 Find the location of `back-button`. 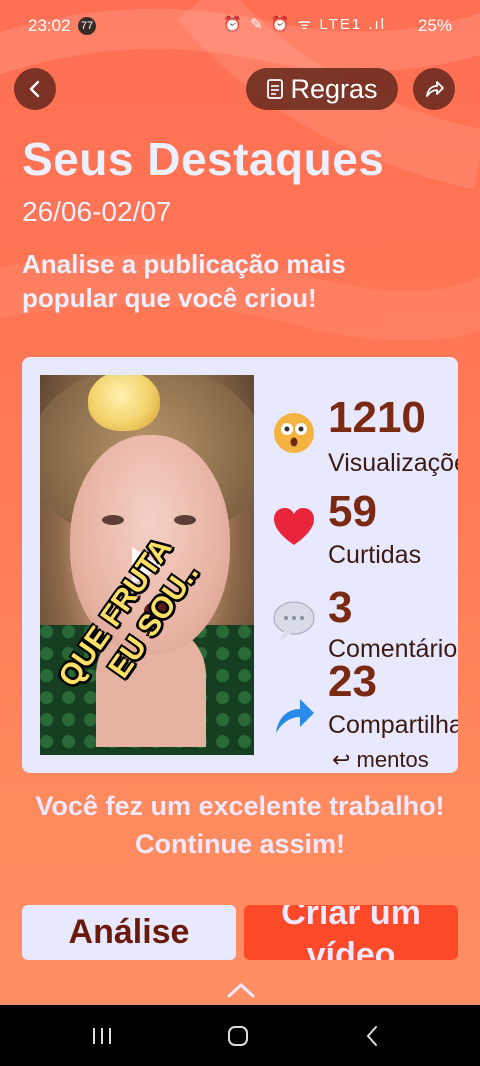

back-button is located at coordinates (35, 89).